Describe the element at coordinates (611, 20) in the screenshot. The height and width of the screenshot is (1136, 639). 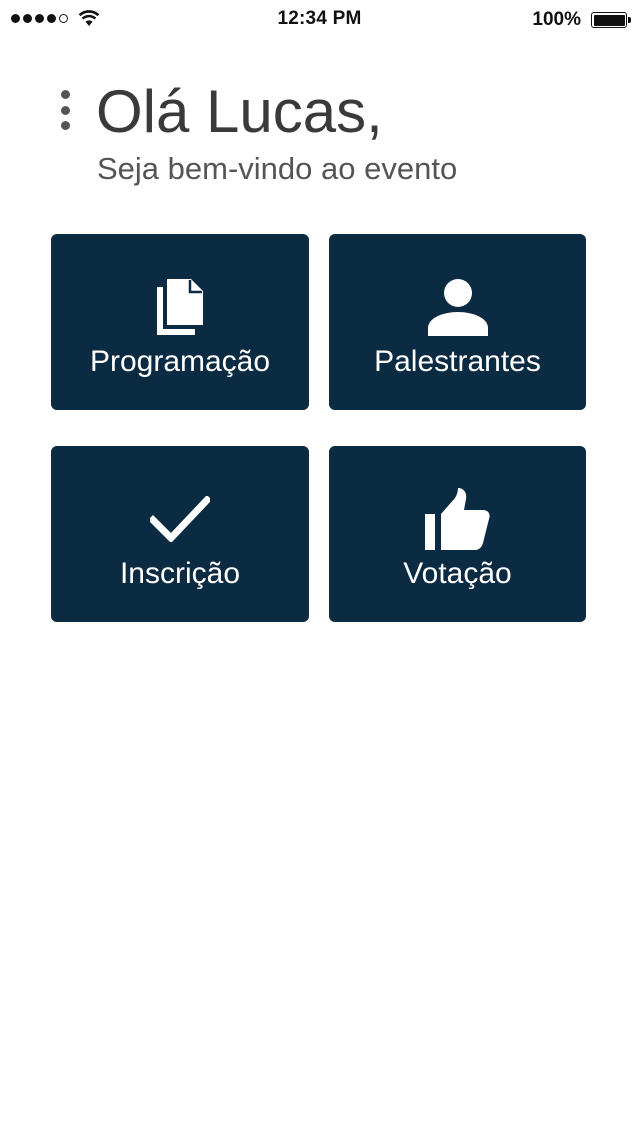
I see `battery-icon` at that location.